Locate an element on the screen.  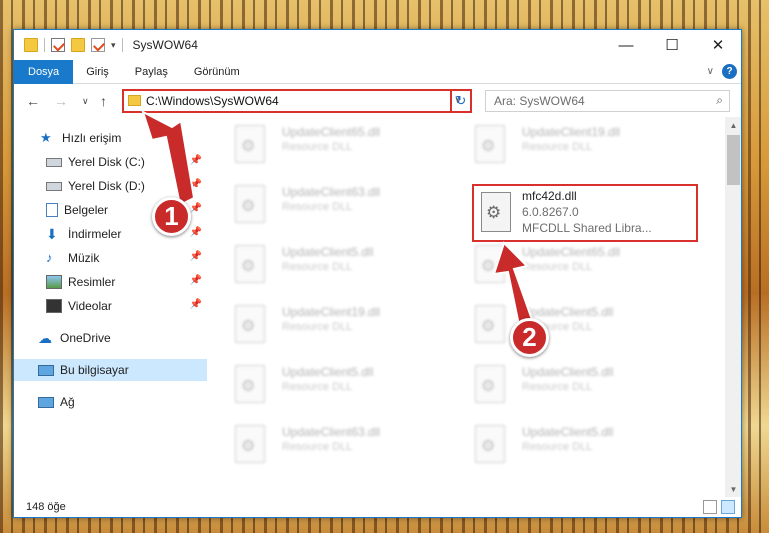
sidebar-item-label: Müzik is located at coordinates (84, 258).